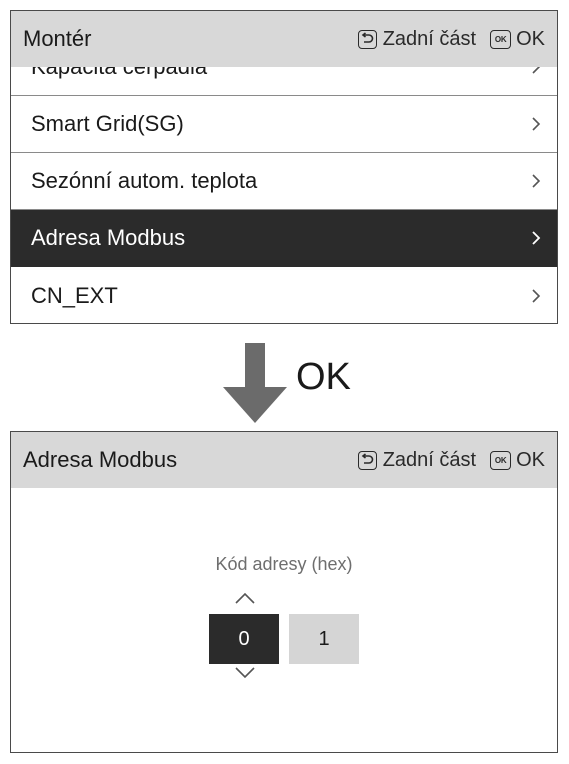  Describe the element at coordinates (245, 598) in the screenshot. I see `chevron-up-icon` at that location.